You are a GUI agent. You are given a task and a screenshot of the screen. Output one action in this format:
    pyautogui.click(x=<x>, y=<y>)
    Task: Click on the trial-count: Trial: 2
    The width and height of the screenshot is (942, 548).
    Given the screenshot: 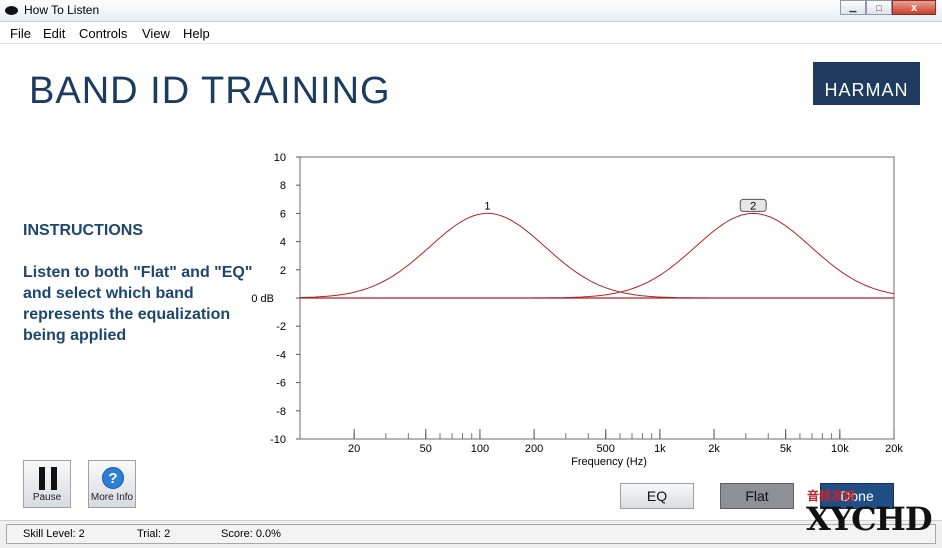 What is the action you would take?
    pyautogui.click(x=154, y=534)
    